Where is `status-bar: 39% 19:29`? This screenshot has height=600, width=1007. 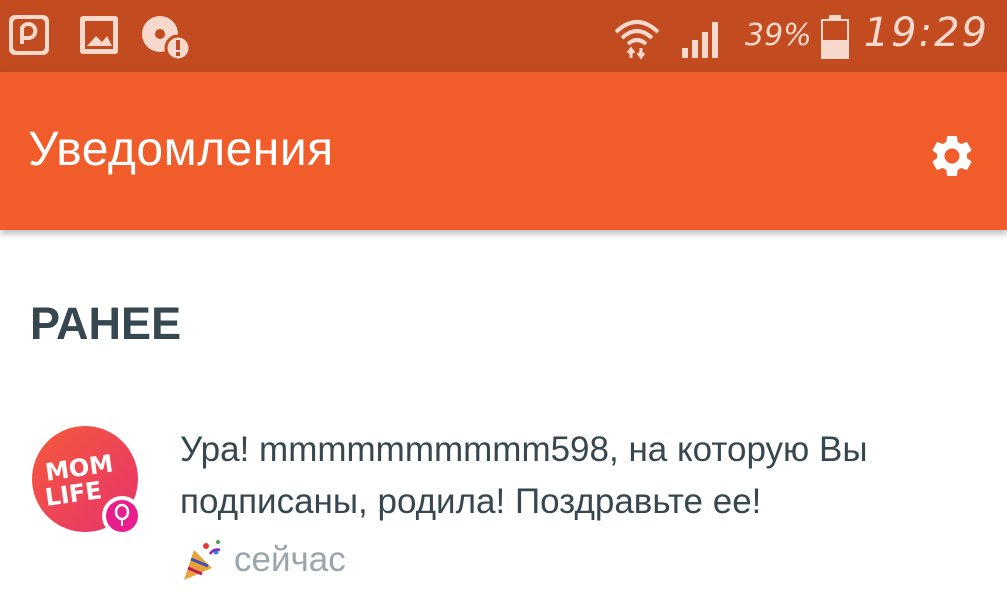
status-bar: 39% 19:29 is located at coordinates (503, 36).